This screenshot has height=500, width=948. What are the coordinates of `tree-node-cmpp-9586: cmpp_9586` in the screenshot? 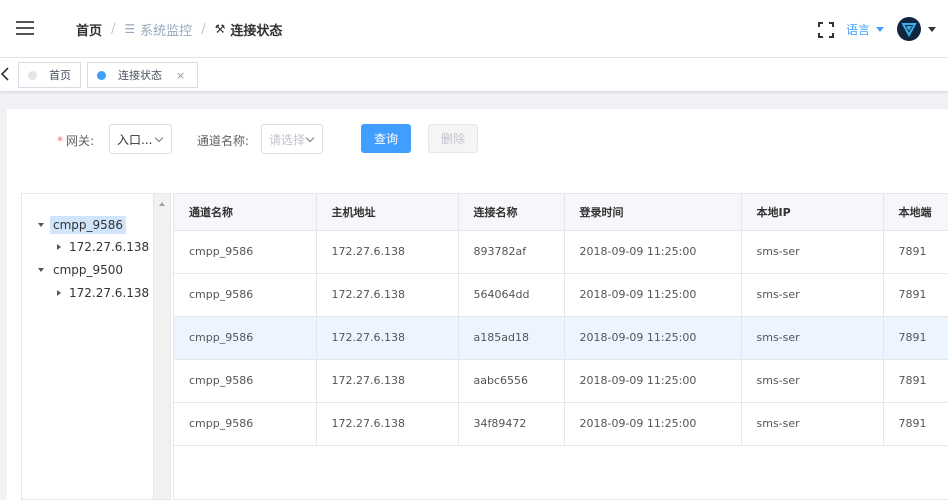 It's located at (82, 225).